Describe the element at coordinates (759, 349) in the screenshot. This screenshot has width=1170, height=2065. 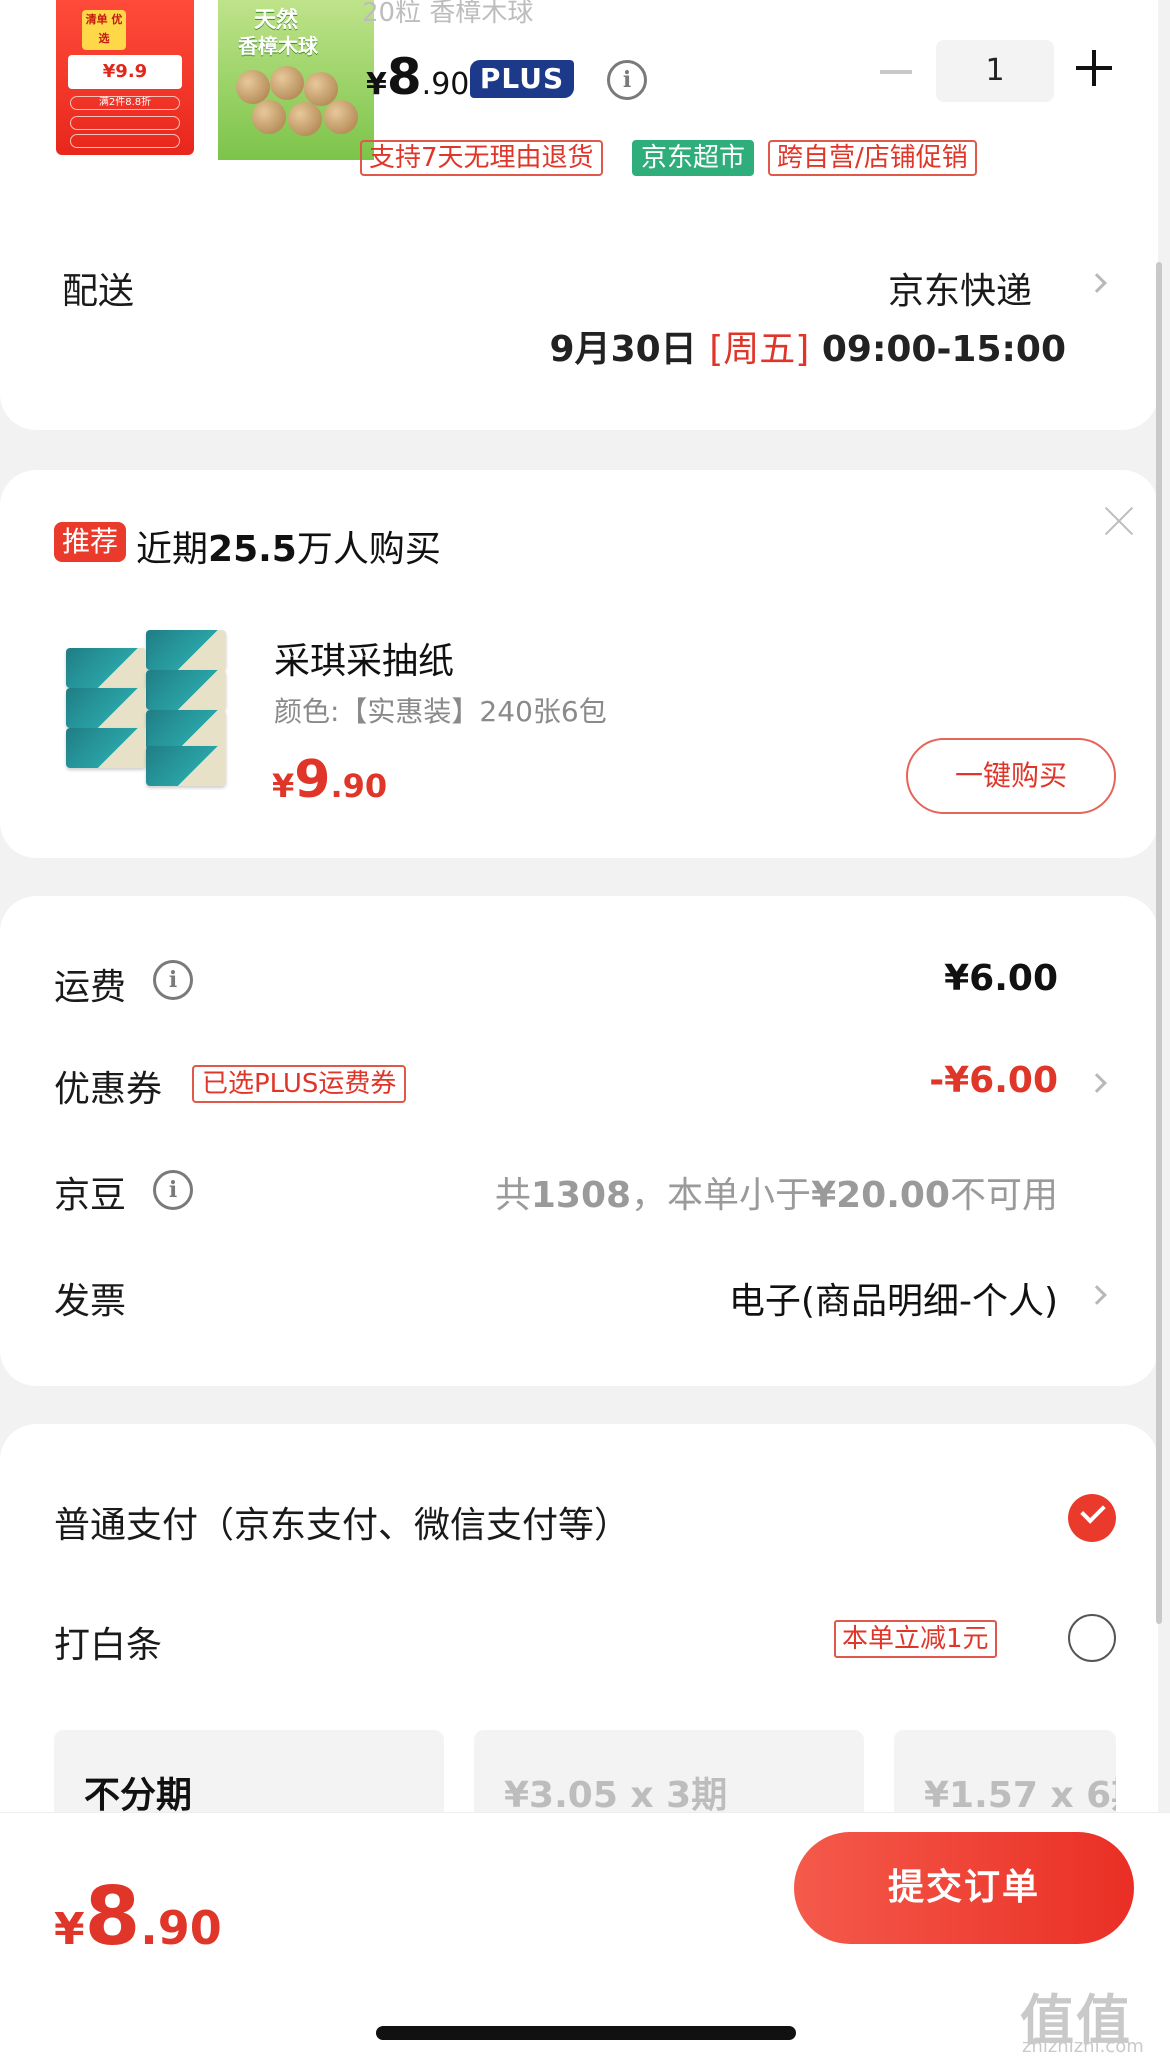
I see `delivery-weekday: [周五]` at that location.